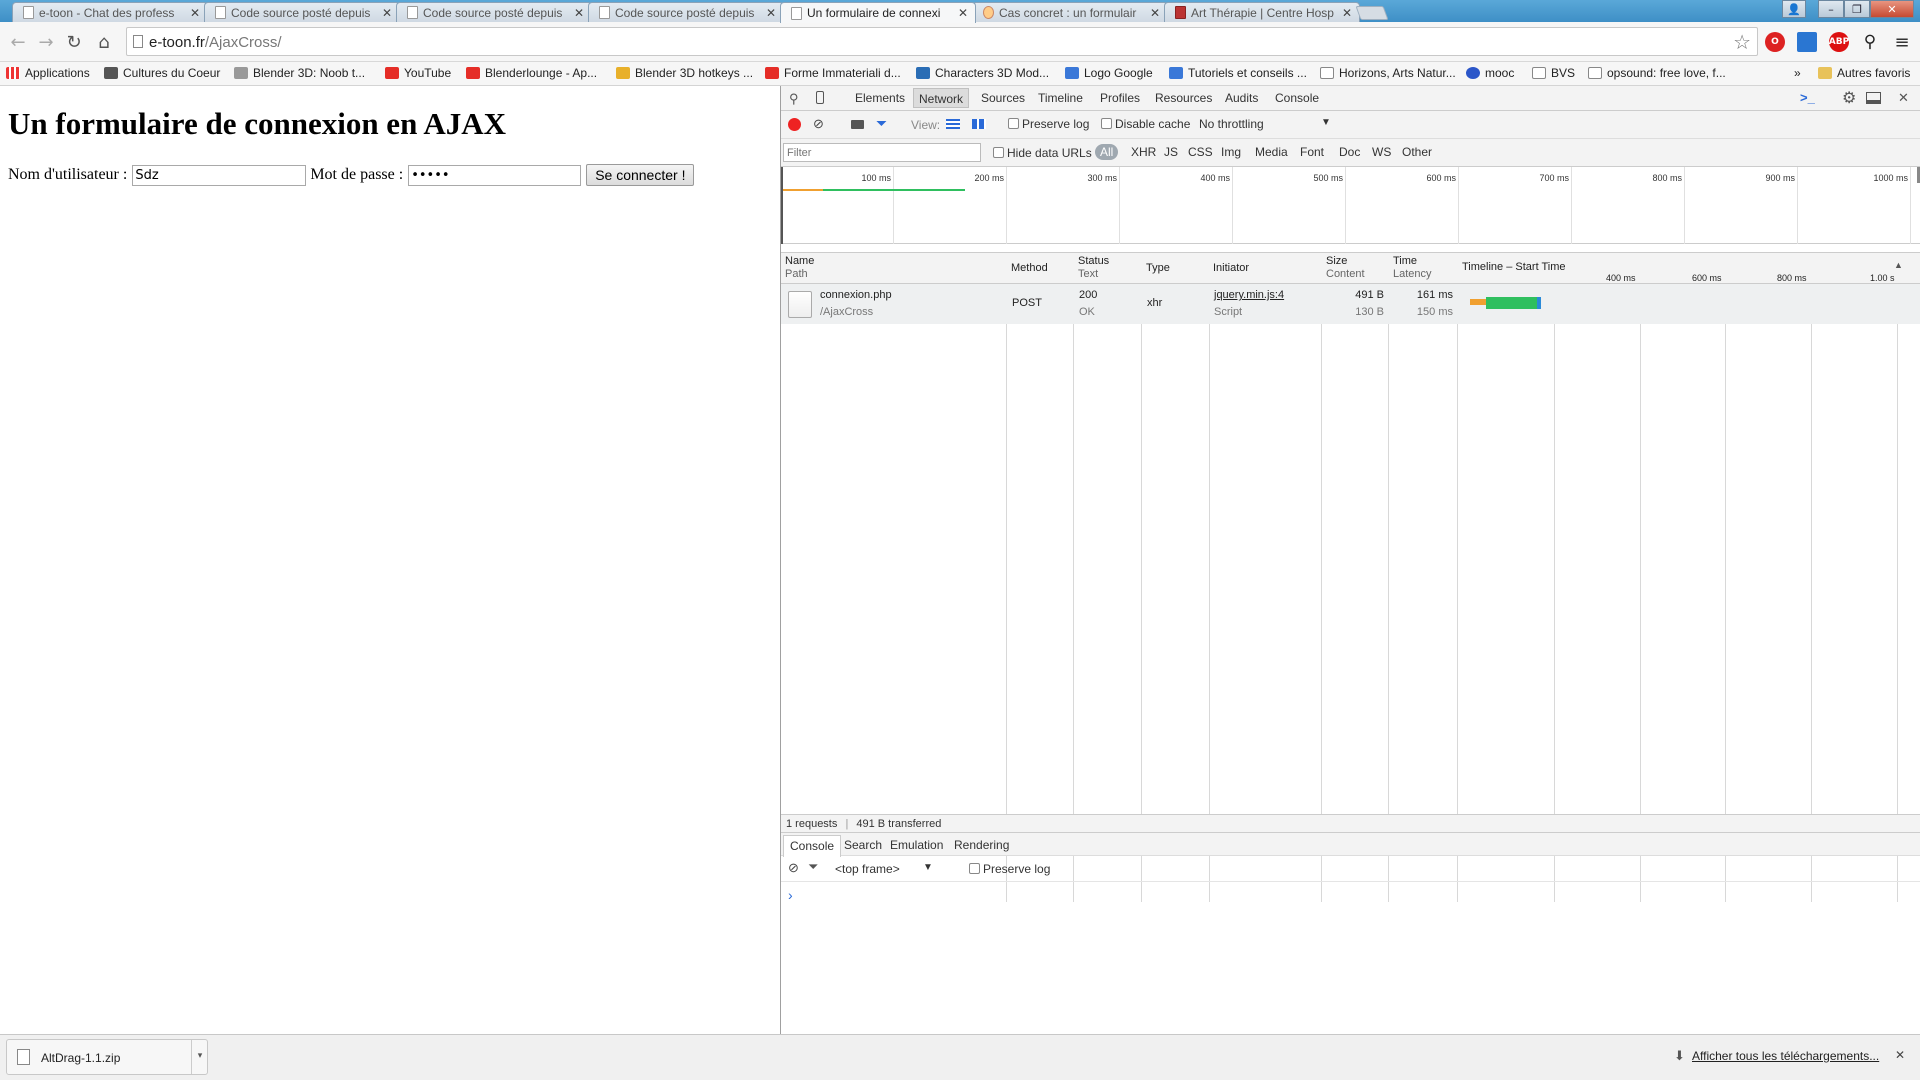 The image size is (1920, 1080). What do you see at coordinates (1241, 98) in the screenshot?
I see `tab-audits: Audits` at bounding box center [1241, 98].